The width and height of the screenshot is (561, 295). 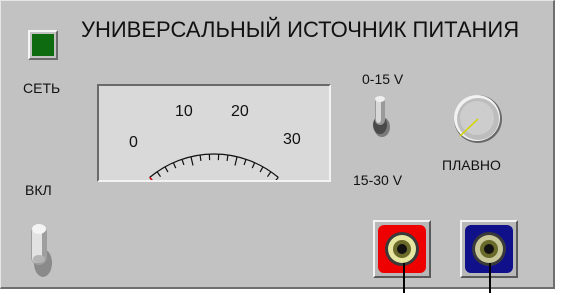 I want to click on power-toggle-switch, so click(x=41, y=251).